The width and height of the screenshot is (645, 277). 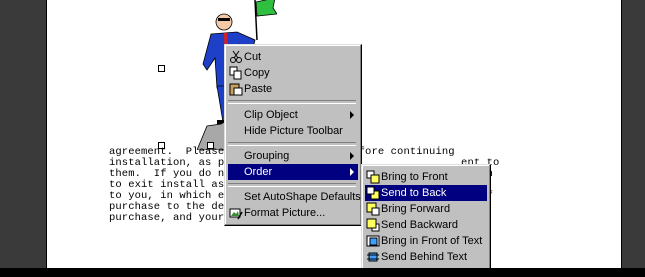 I want to click on menu-item-send-behind-text: Send Behind Text, so click(x=426, y=257).